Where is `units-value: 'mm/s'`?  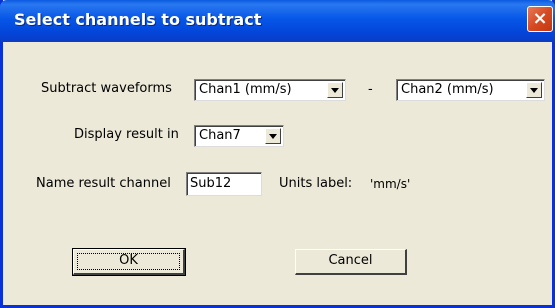
units-value: 'mm/s' is located at coordinates (390, 184).